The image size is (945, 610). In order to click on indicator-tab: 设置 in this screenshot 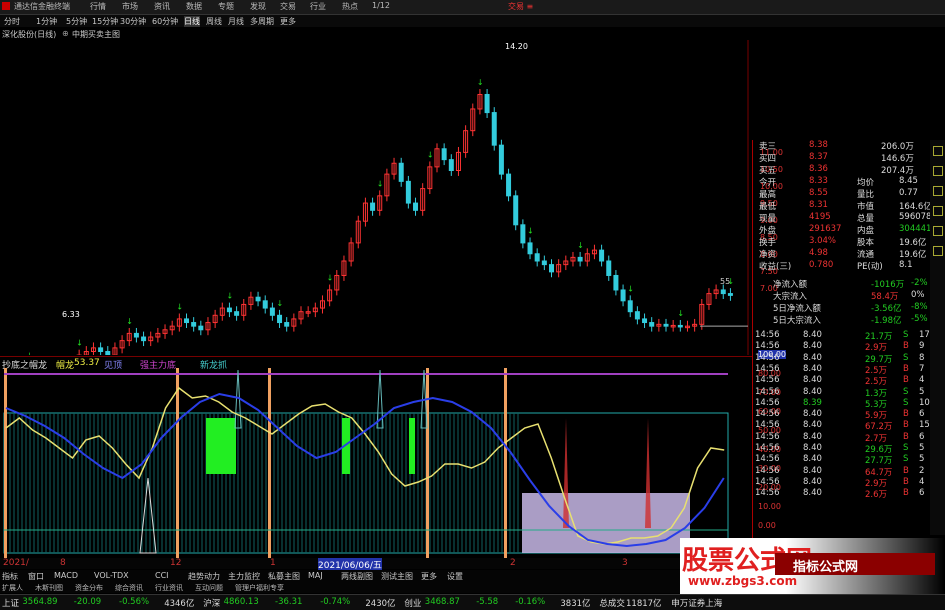, I will do `click(455, 576)`.